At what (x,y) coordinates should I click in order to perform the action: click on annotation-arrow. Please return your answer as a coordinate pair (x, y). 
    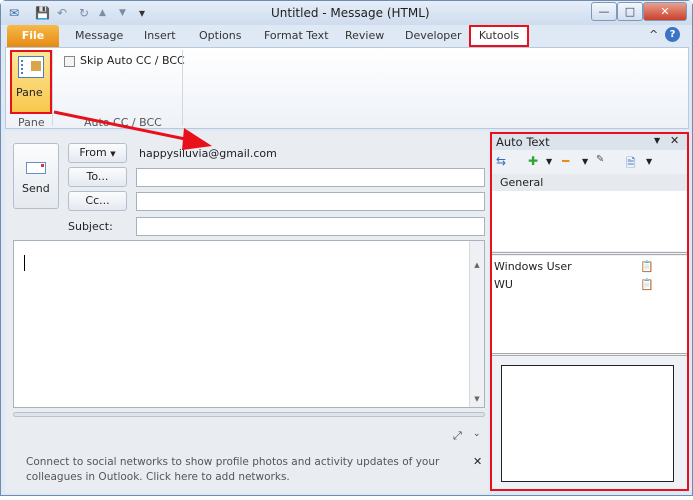
    Looking at the image, I should click on (132, 130).